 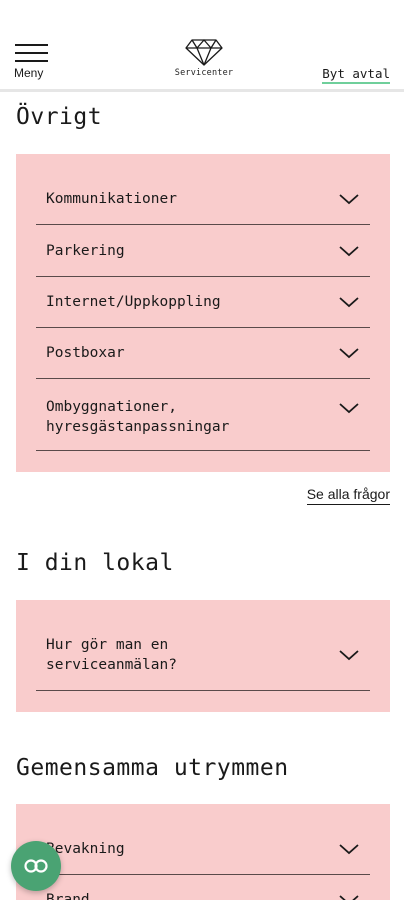 I want to click on faq-item-label: Kommunikationer, so click(x=111, y=199).